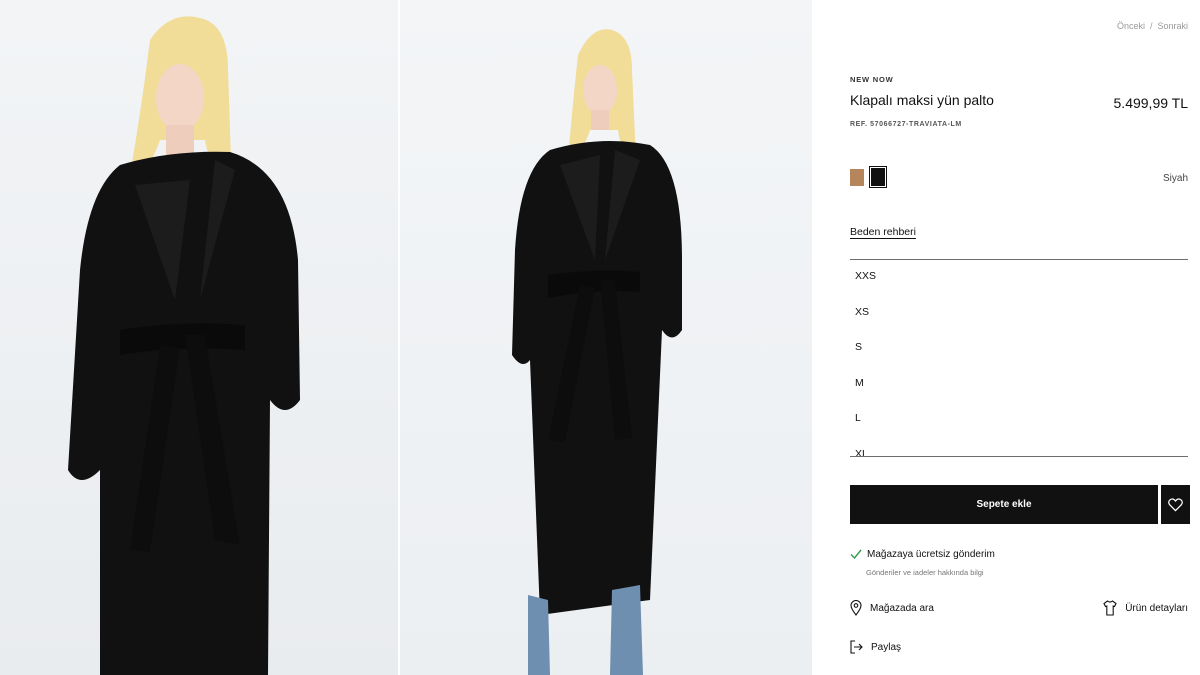  I want to click on find-in-store-label: Mağazada ara, so click(902, 608).